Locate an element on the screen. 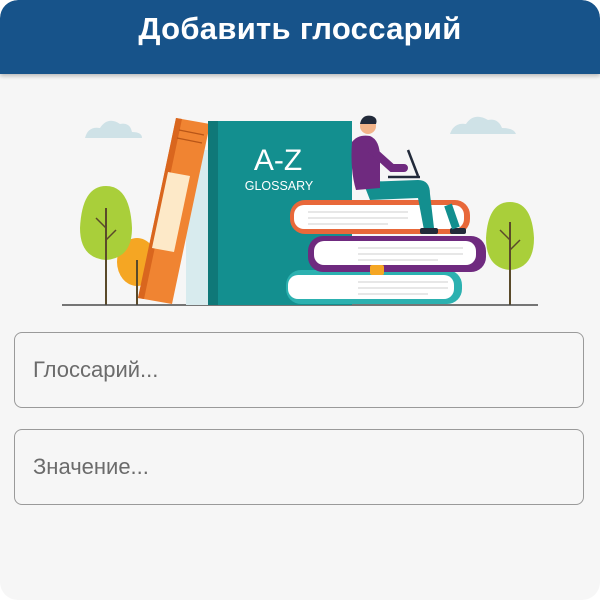 The image size is (600, 600). stacked-books-icon is located at coordinates (386, 252).